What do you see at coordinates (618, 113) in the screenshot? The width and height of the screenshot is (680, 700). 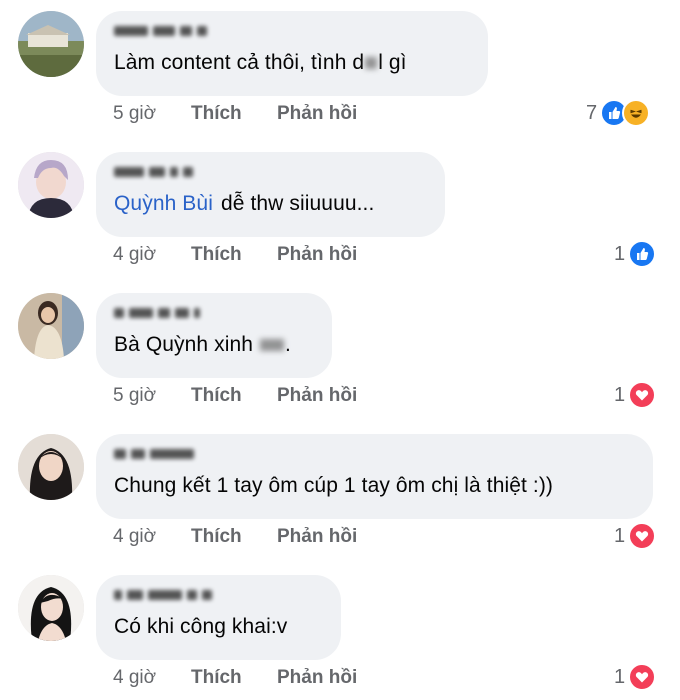 I see `reaction-summary: 7` at bounding box center [618, 113].